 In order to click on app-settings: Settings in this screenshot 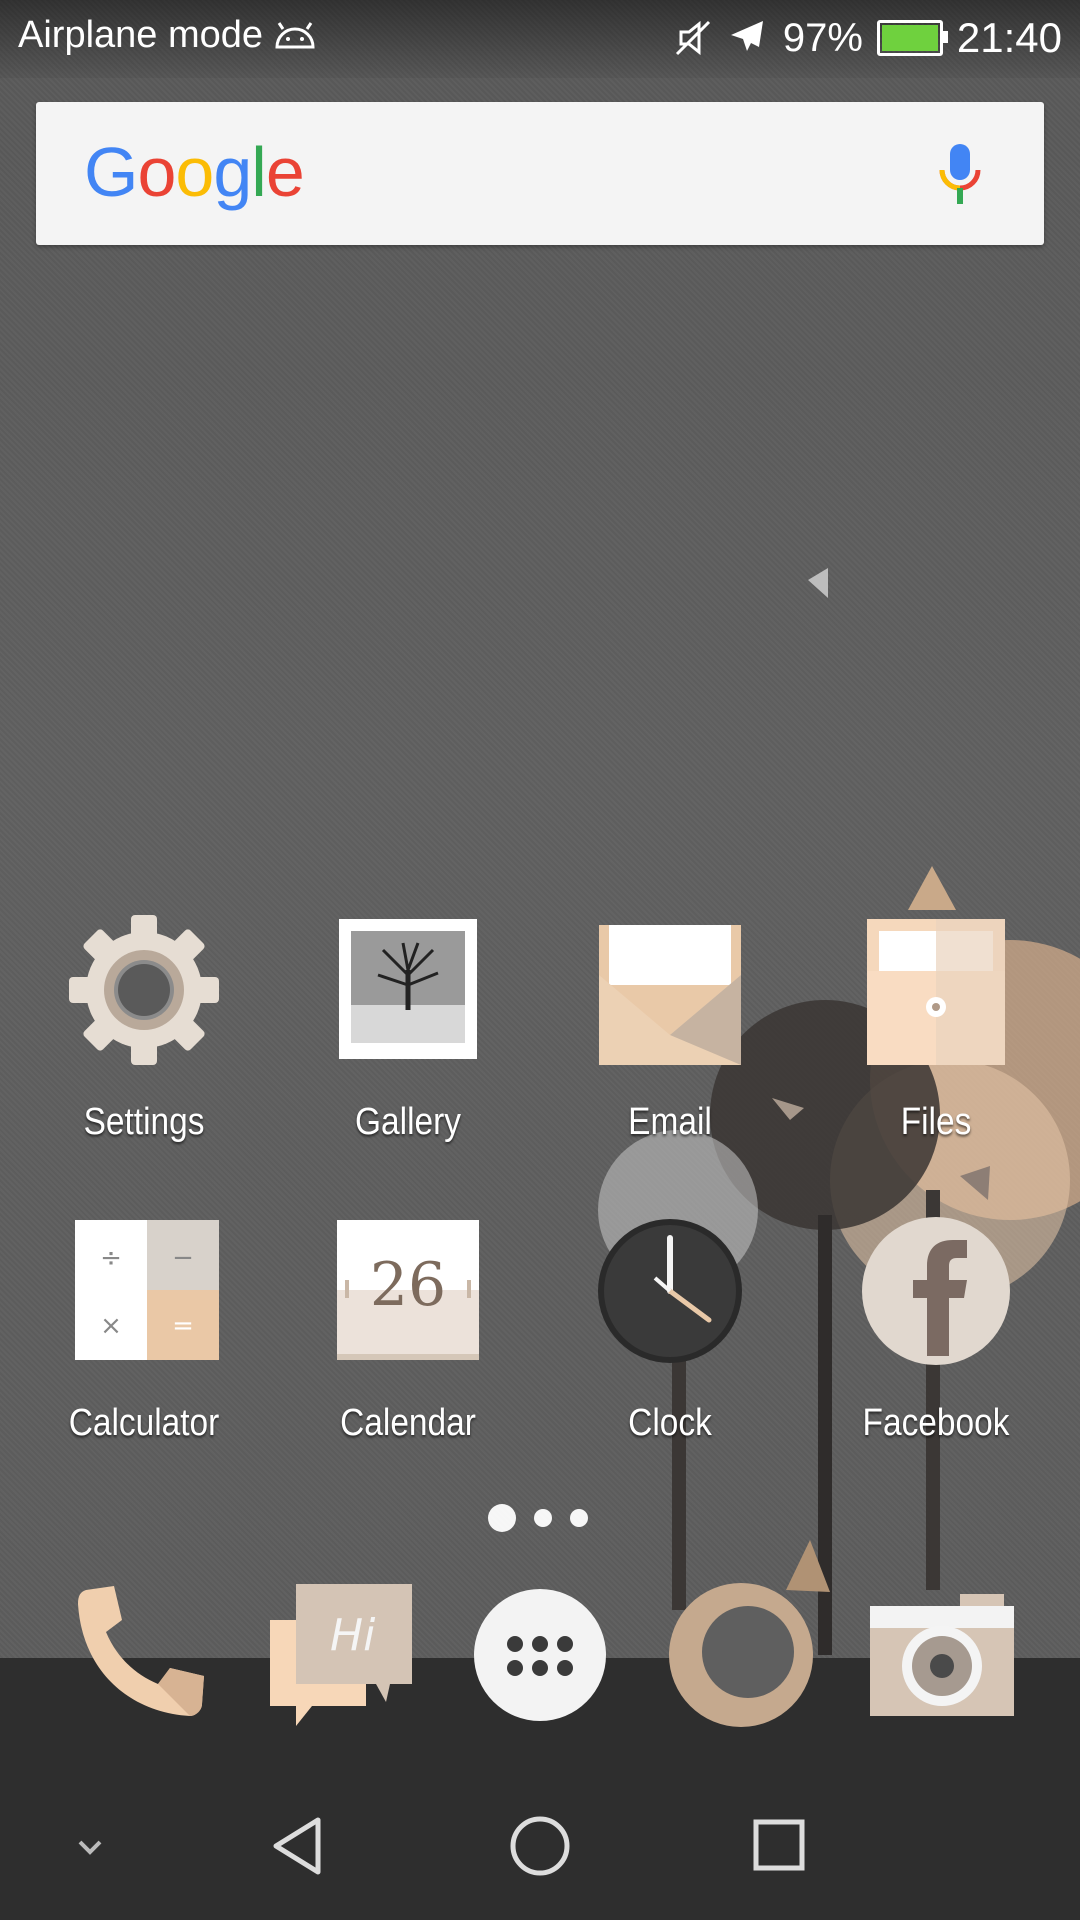, I will do `click(144, 1029)`.